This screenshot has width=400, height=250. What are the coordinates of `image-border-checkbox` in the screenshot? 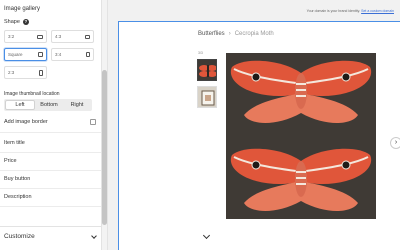 It's located at (93, 122).